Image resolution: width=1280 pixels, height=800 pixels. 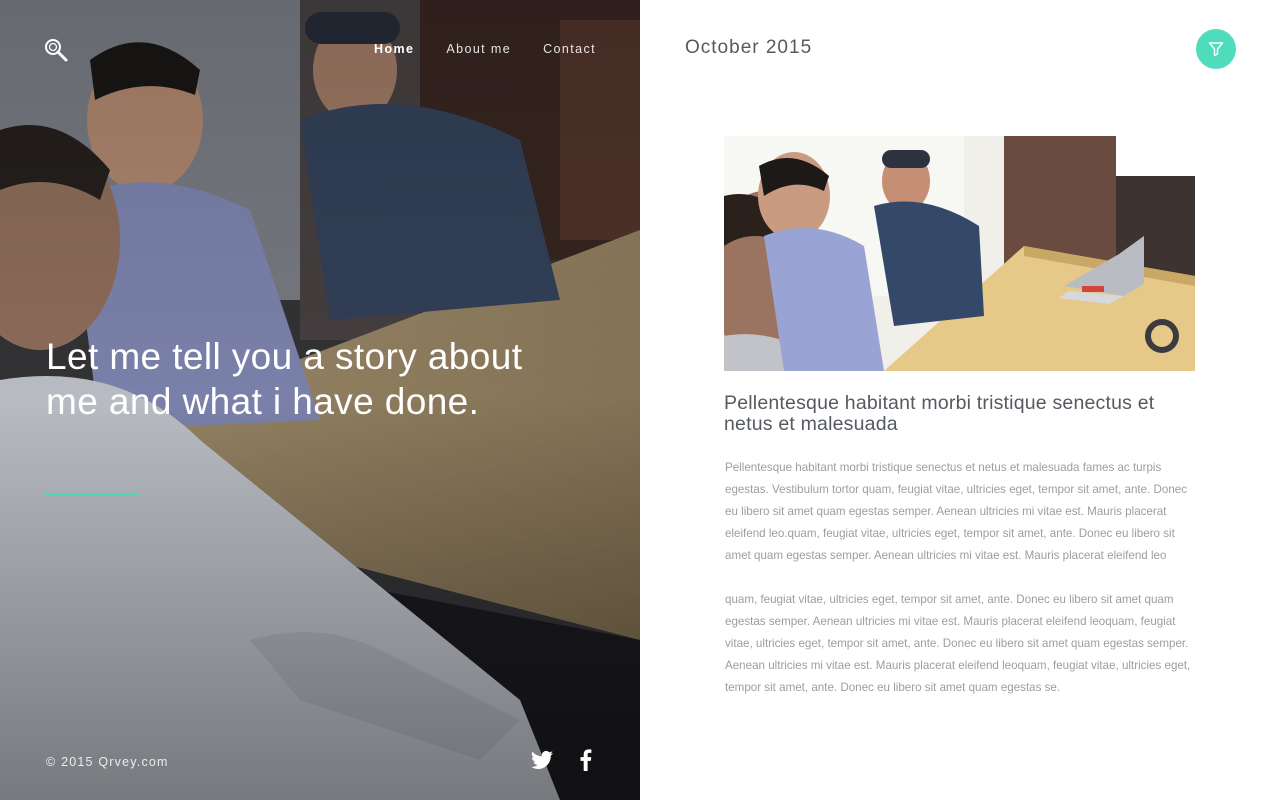 I want to click on post-photo, so click(x=959, y=253).